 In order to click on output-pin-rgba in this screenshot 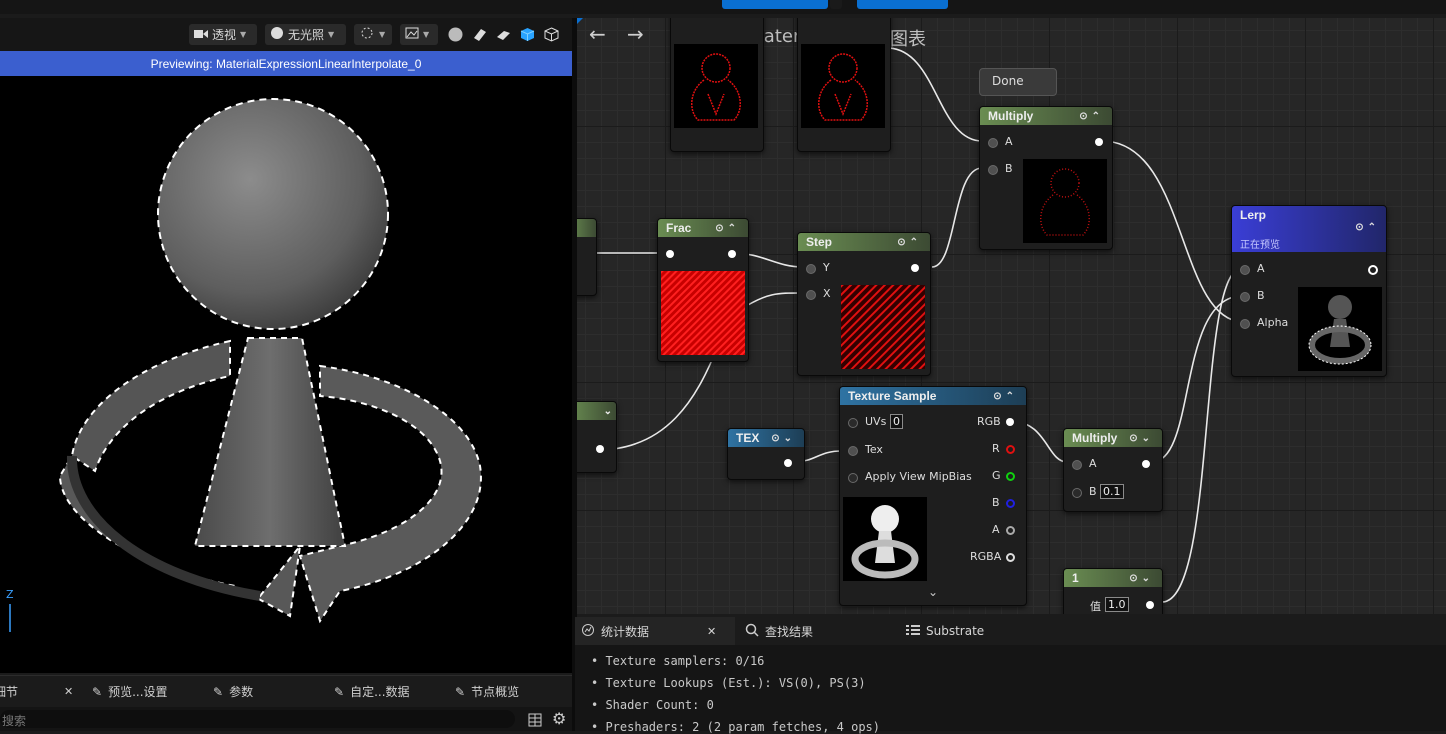, I will do `click(1010, 557)`.